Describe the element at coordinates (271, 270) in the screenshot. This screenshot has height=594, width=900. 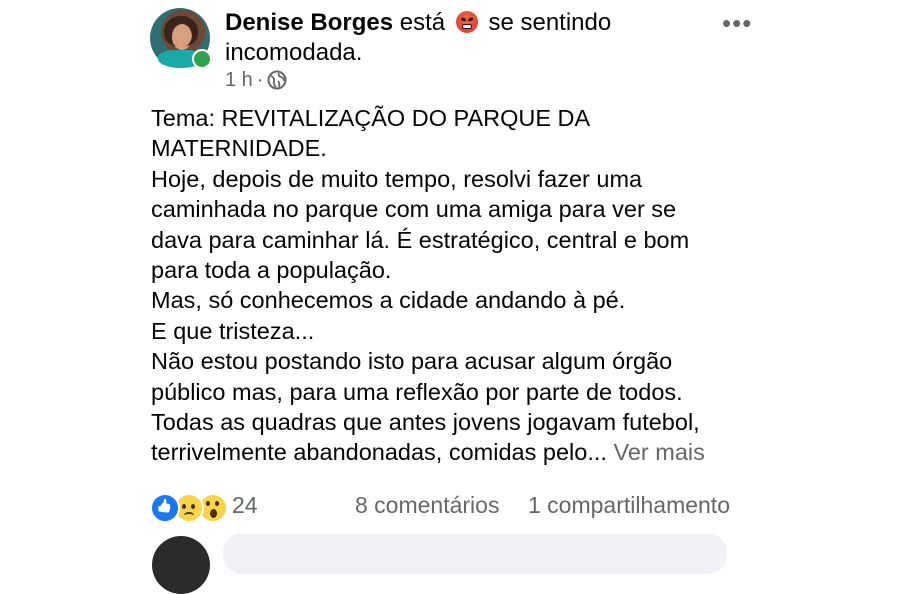
I see `post-line: para toda a população.` at that location.